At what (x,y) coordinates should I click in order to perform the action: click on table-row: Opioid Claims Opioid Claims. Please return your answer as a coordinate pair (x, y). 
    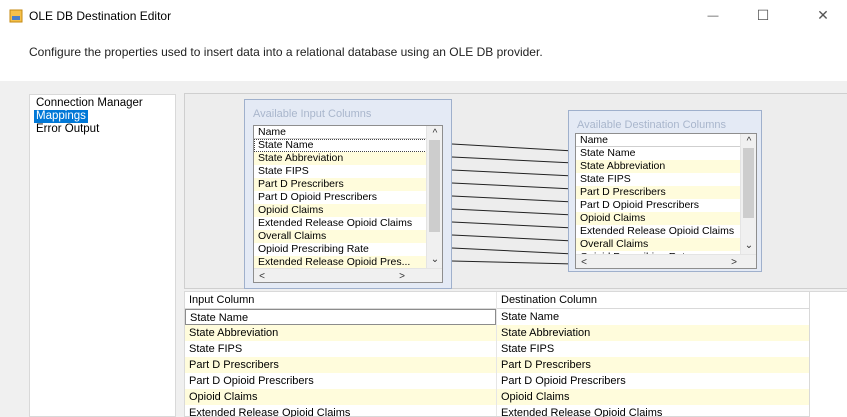
    Looking at the image, I should click on (497, 397).